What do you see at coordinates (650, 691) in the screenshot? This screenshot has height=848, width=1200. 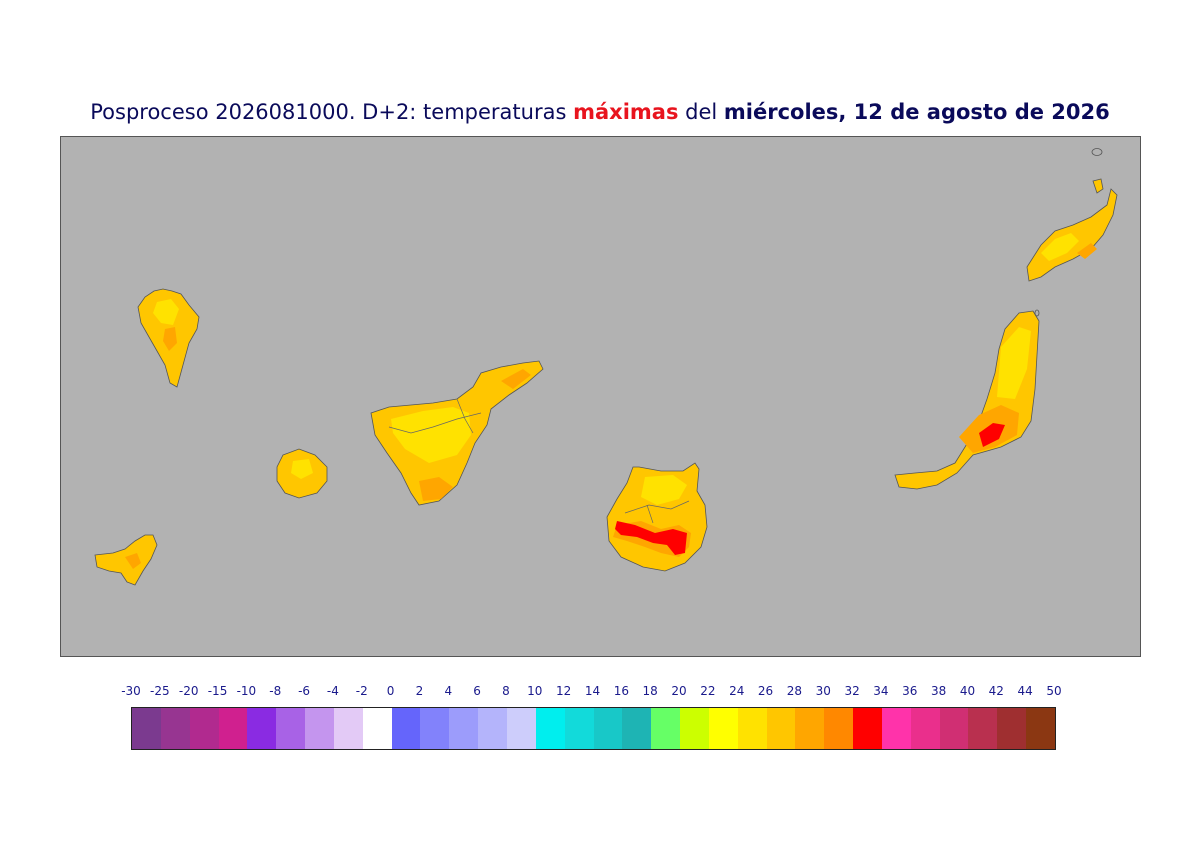 I see `colorbar-tick-label: 18` at bounding box center [650, 691].